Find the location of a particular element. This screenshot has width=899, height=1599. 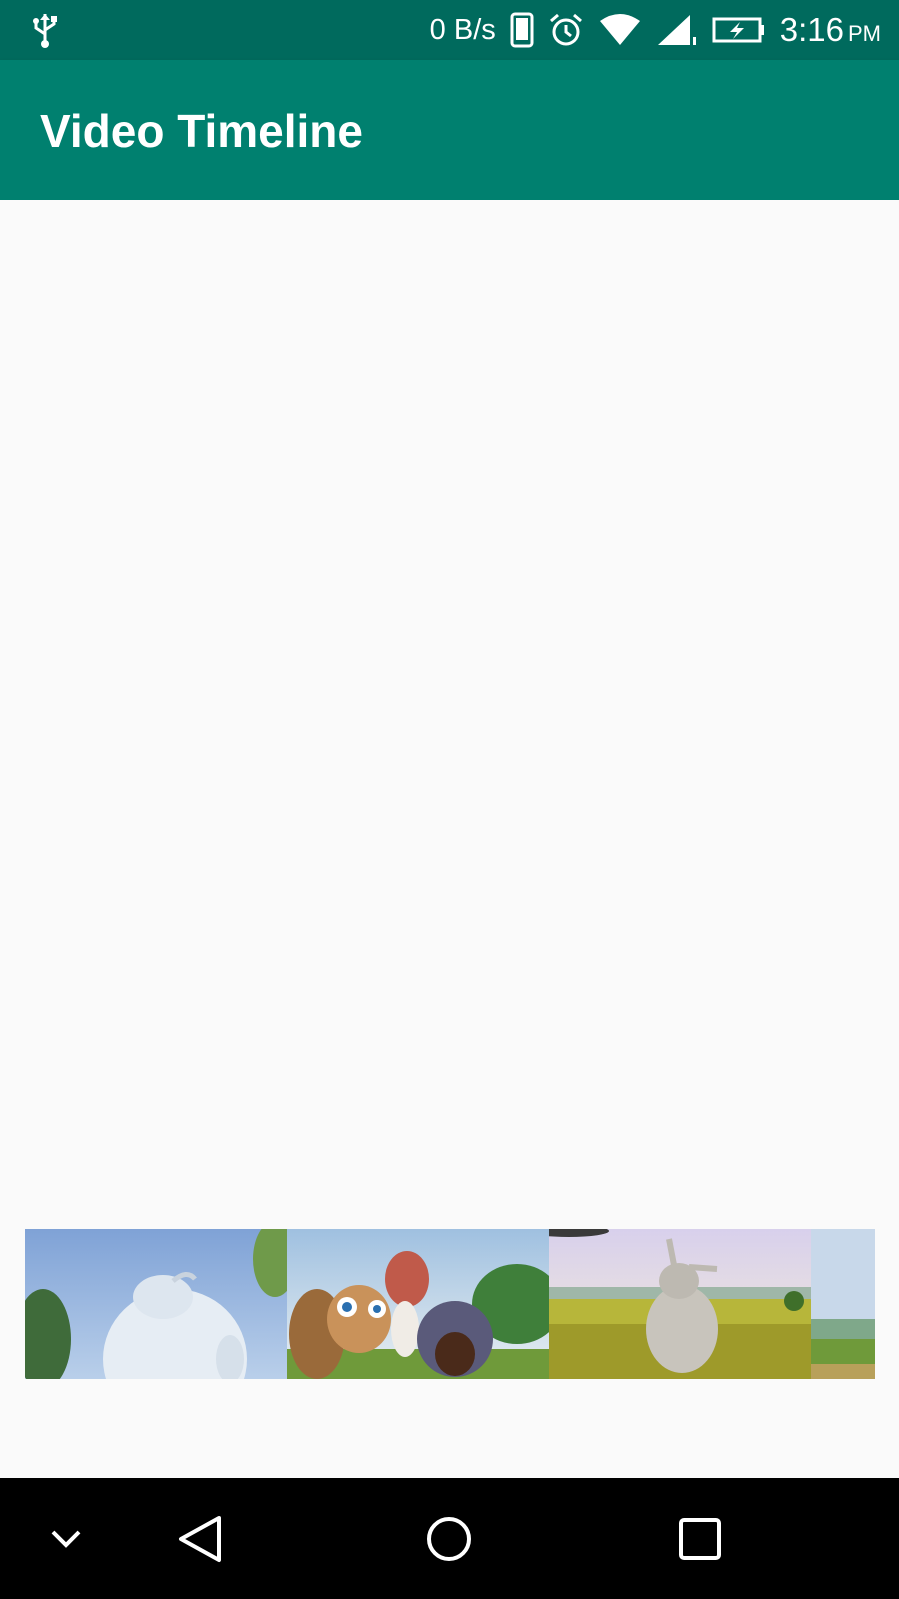

hide-keyboard-button is located at coordinates (66, 1539).